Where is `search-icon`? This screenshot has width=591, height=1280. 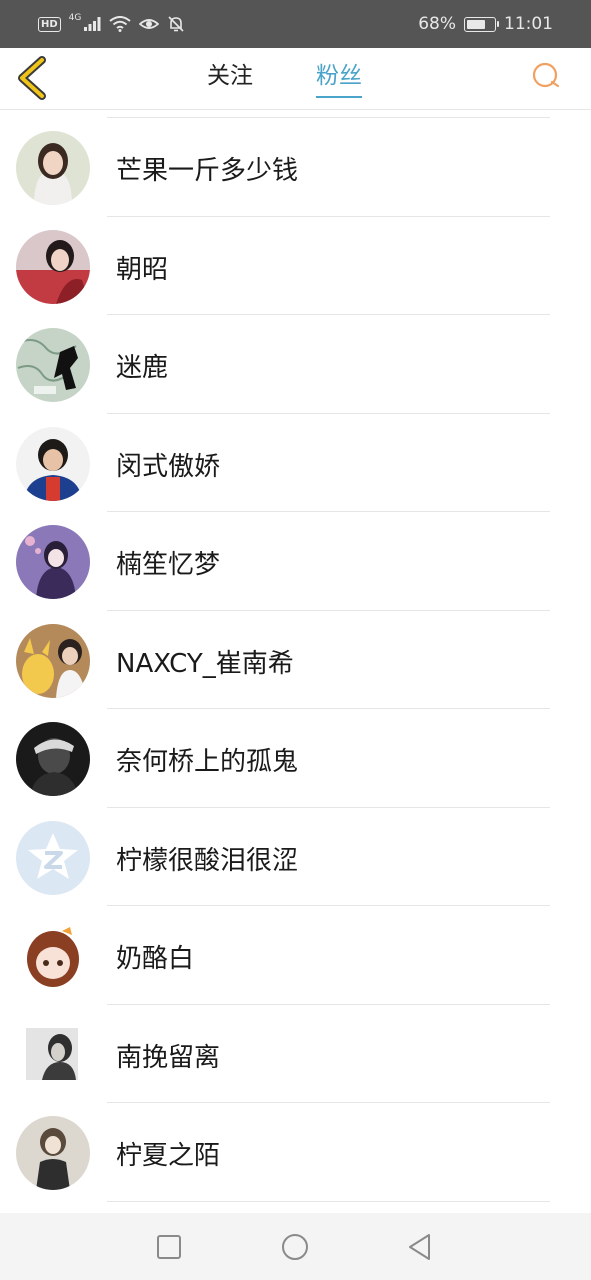 search-icon is located at coordinates (546, 75).